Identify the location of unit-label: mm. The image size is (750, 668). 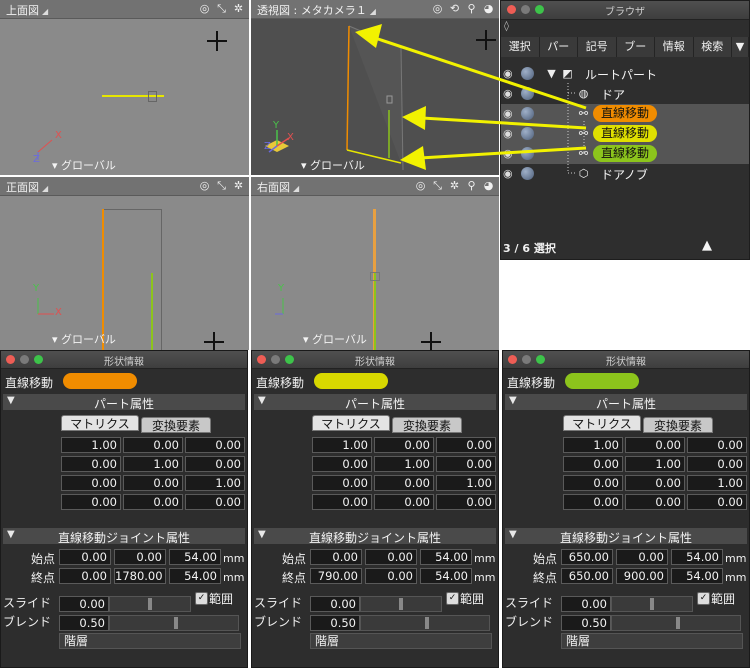
(485, 558).